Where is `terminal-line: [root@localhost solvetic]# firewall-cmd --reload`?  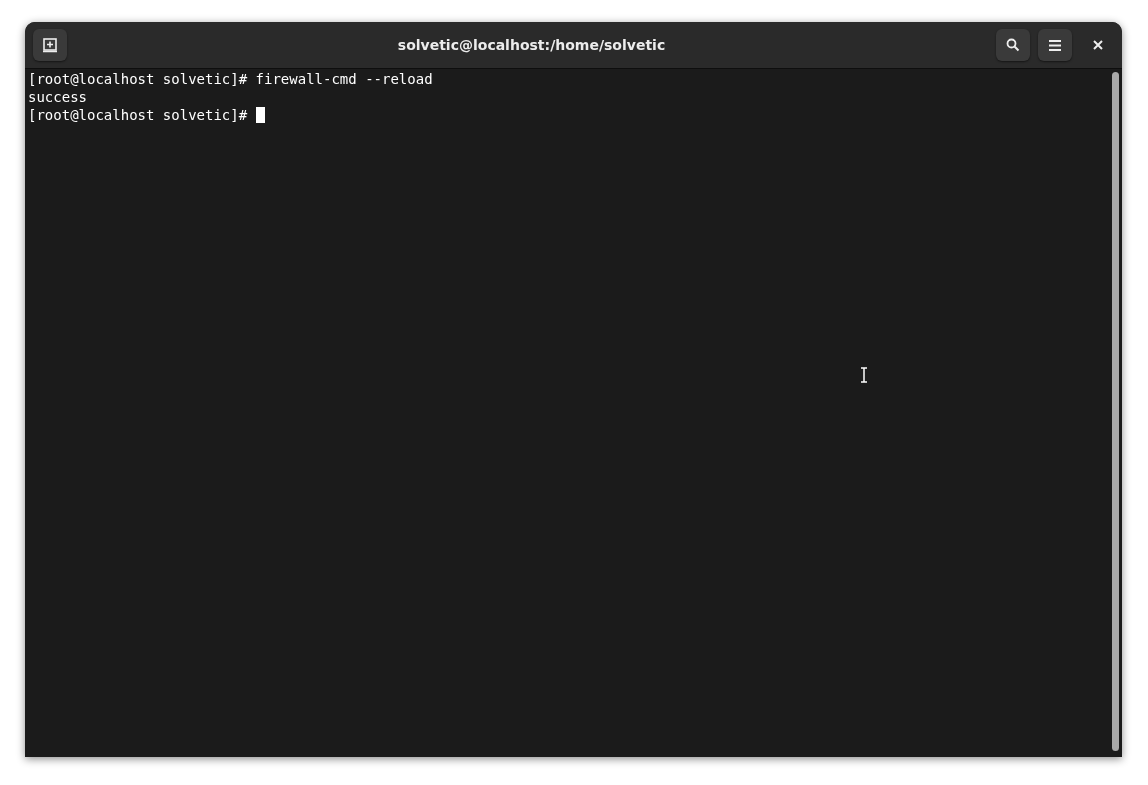 terminal-line: [root@localhost solvetic]# firewall-cmd --reload is located at coordinates (230, 79).